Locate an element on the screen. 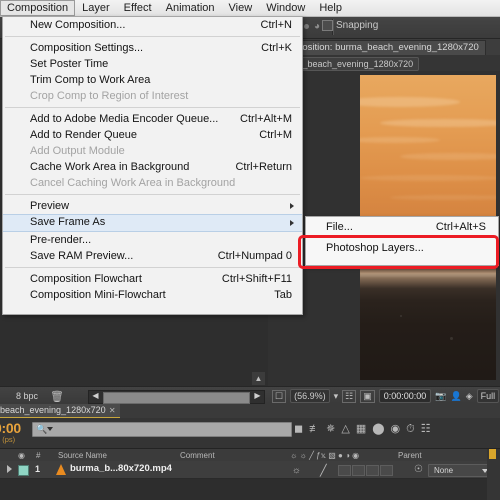  menu-item-new-composition: New Composition... Ctrl+N is located at coordinates (152, 25).